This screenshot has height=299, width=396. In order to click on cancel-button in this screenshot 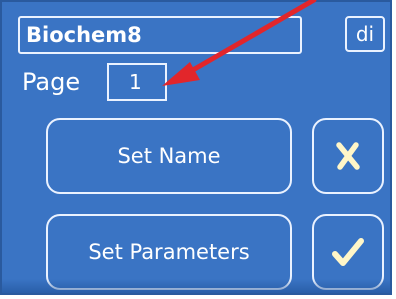, I will do `click(348, 156)`.